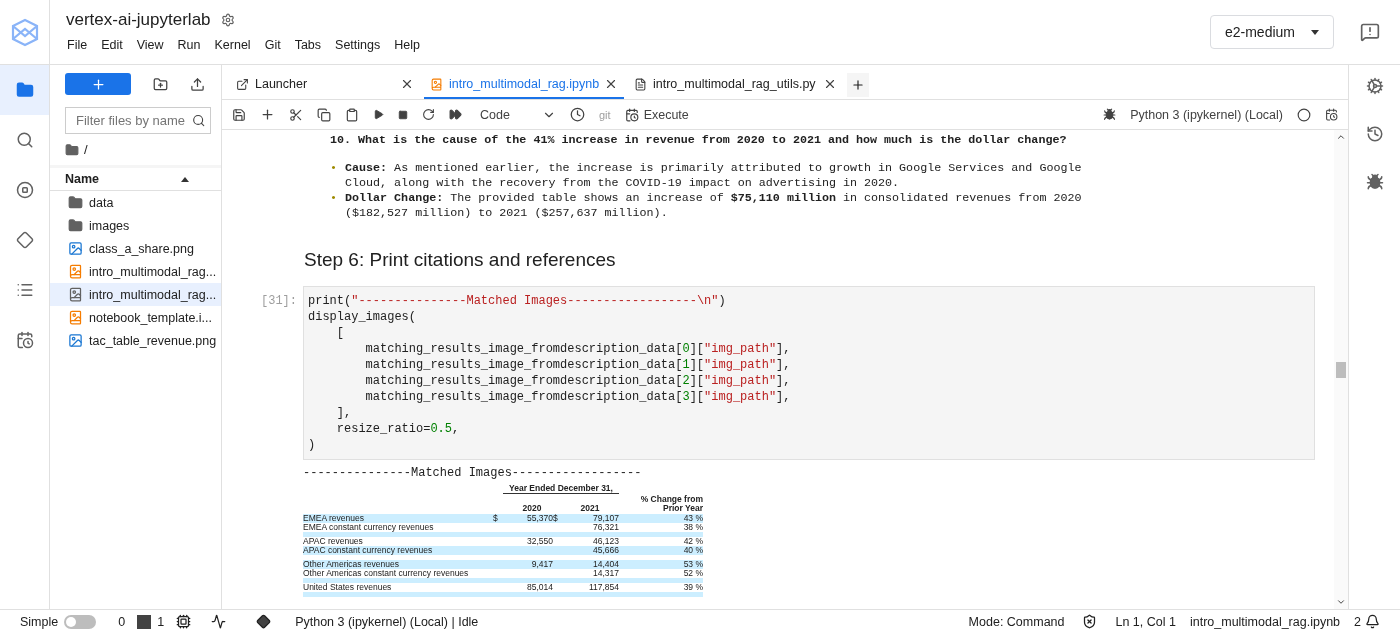  What do you see at coordinates (539, 541) in the screenshot?
I see `table-cell-text: 32,550` at bounding box center [539, 541].